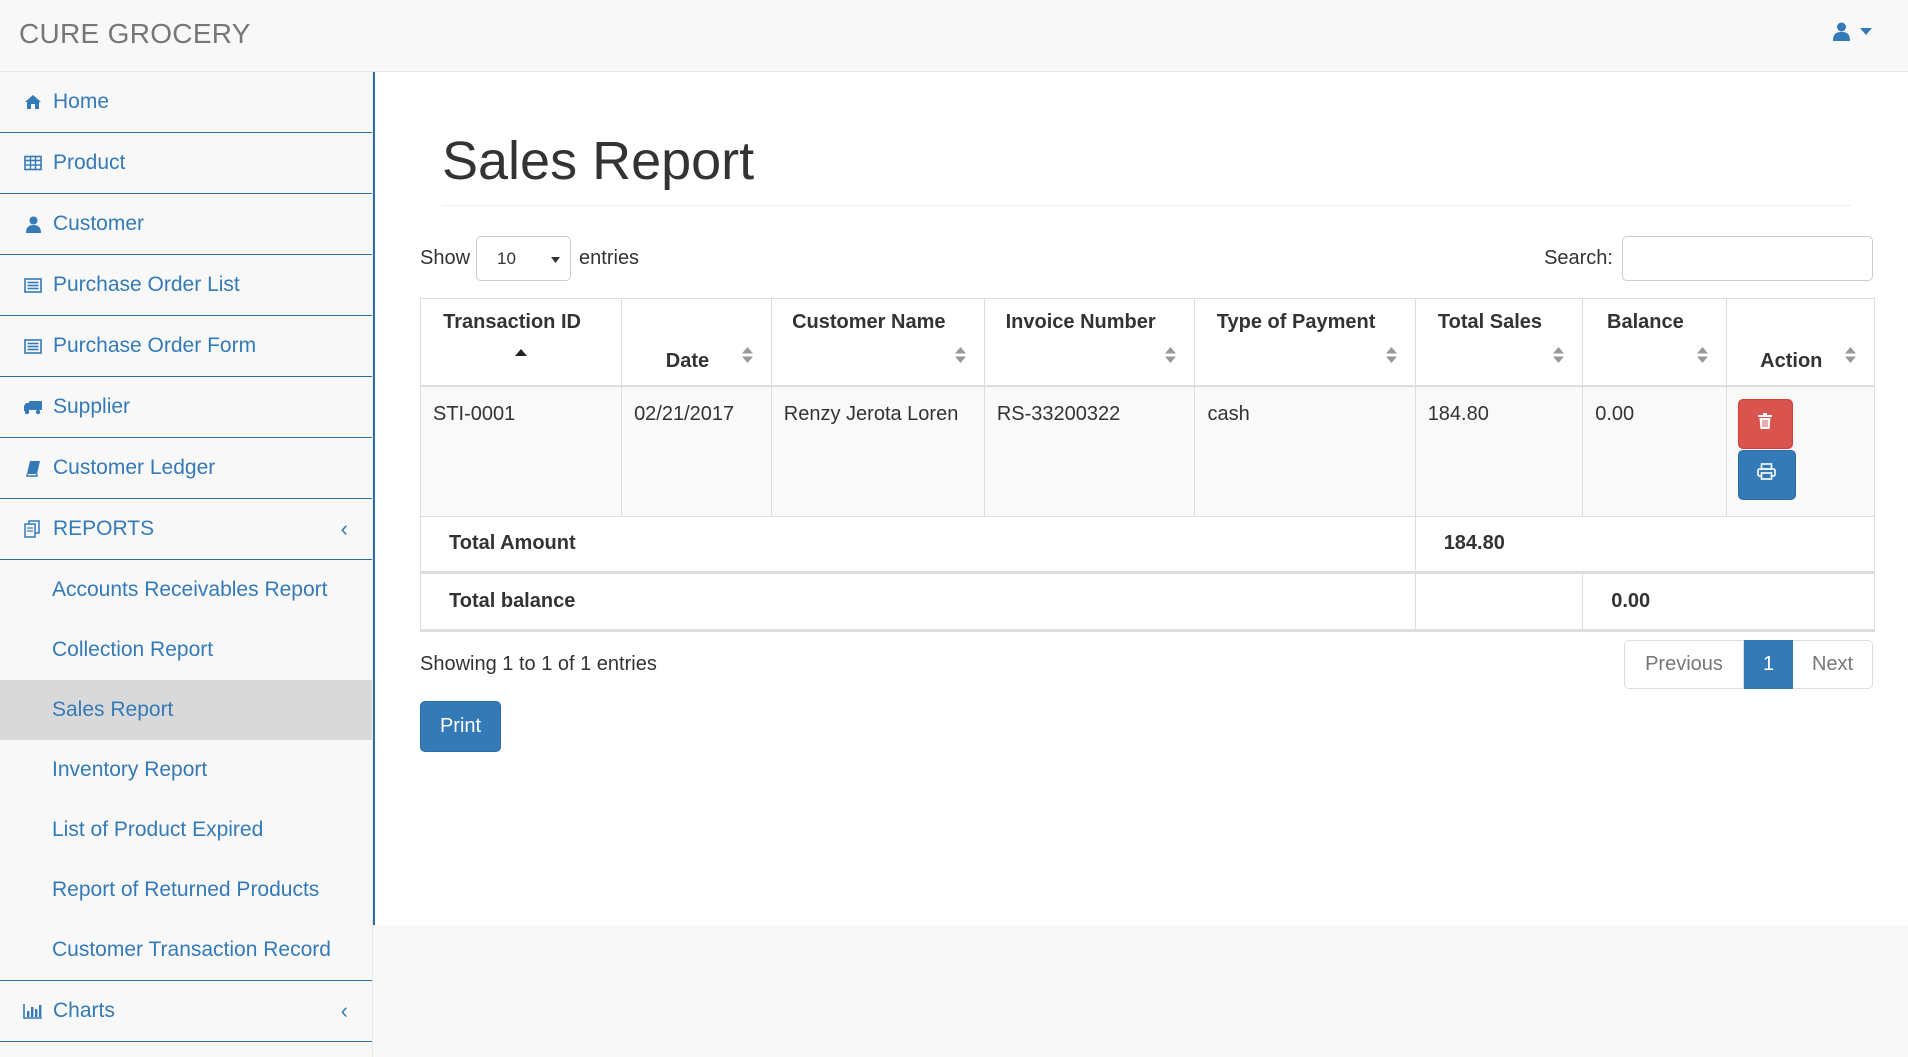  I want to click on sidebar-item-label: Purchase Order Form, so click(155, 345).